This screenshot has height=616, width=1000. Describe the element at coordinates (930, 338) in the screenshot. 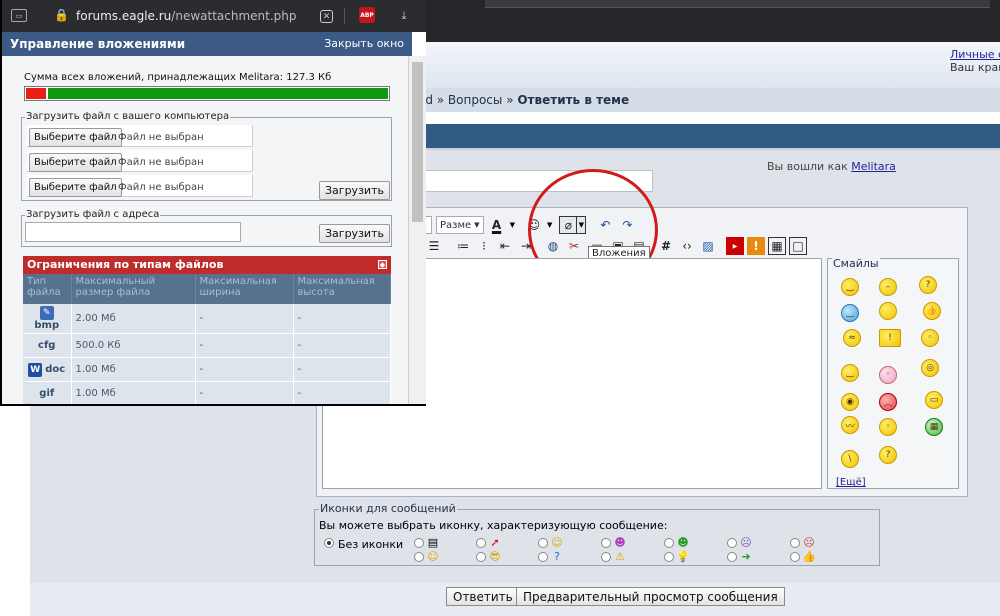

I see `graduate-smiley-icon: ◦` at that location.